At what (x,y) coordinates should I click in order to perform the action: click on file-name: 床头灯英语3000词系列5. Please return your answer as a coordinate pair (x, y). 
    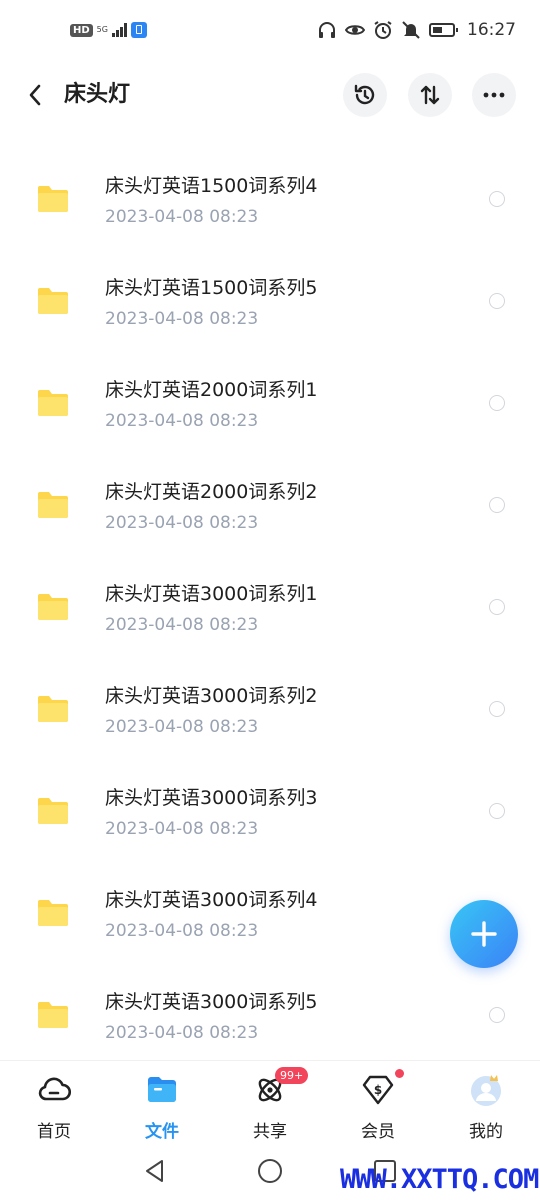
    Looking at the image, I should click on (211, 1002).